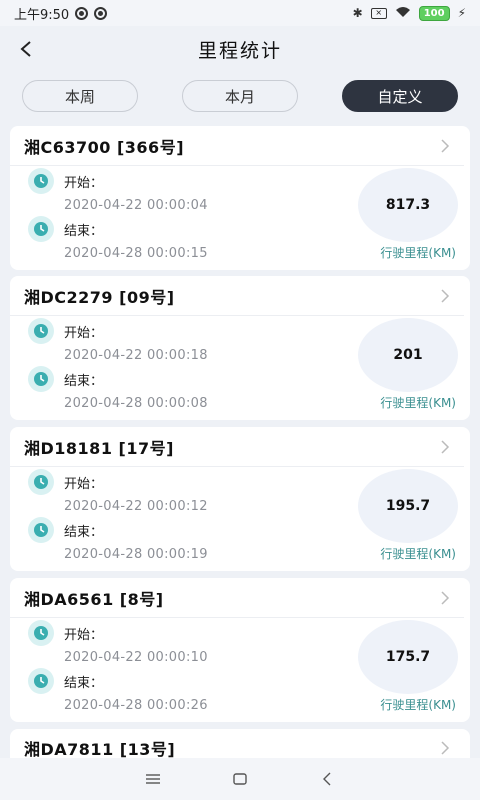  I want to click on filter-custom-button: 自定义, so click(400, 96).